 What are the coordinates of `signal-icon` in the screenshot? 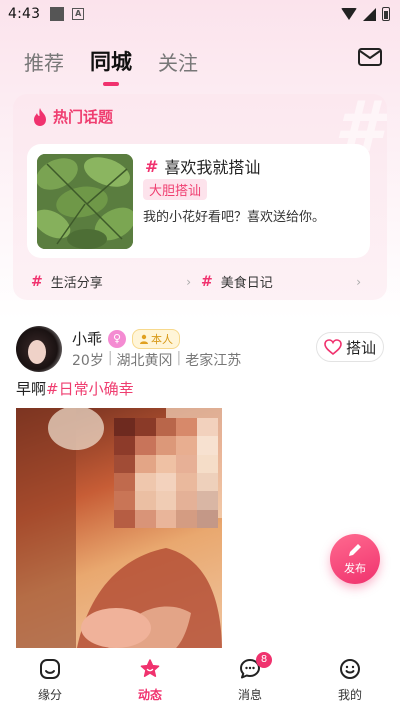 It's located at (369, 14).